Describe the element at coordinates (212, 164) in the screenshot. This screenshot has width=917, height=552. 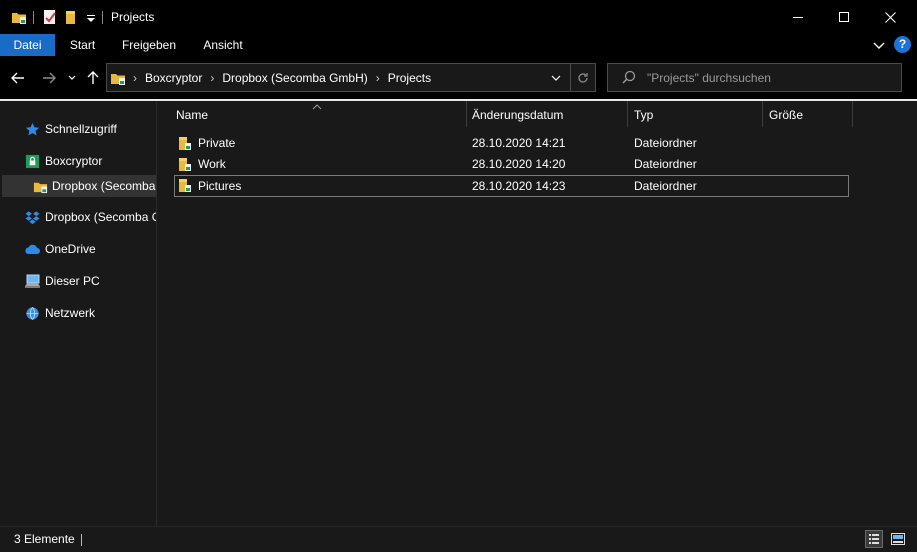
I see `file-name: Work` at that location.